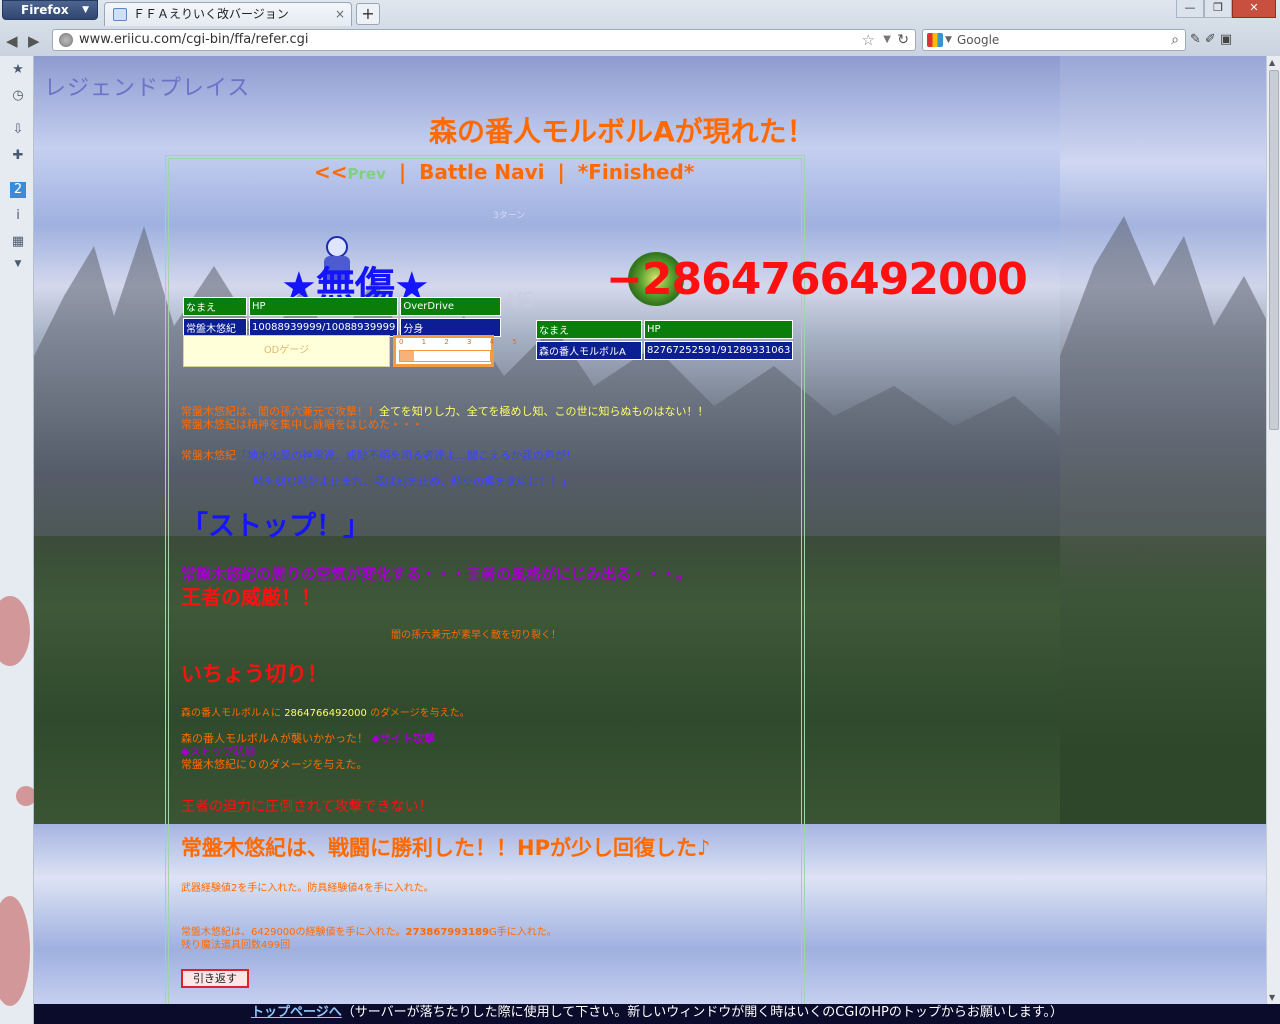 The image size is (1280, 1024). I want to click on bookmark-star-icon: ☆, so click(868, 40).